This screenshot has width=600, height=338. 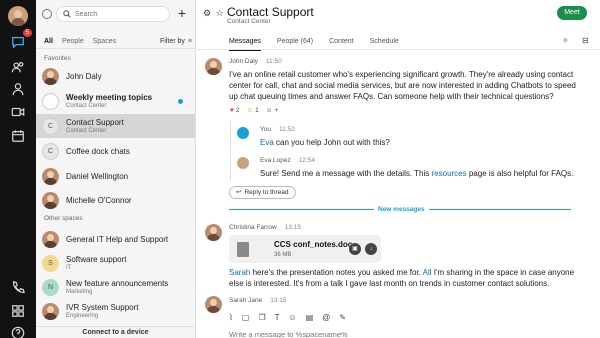 I want to click on search-icon, so click(x=67, y=14).